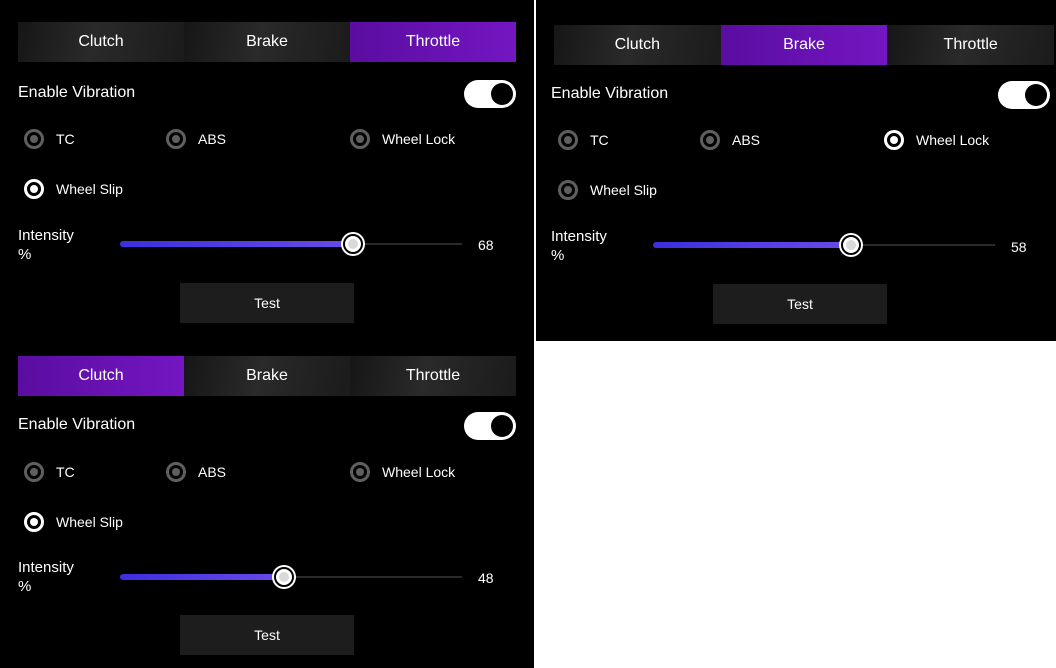  What do you see at coordinates (486, 245) in the screenshot?
I see `intensity-value: 68` at bounding box center [486, 245].